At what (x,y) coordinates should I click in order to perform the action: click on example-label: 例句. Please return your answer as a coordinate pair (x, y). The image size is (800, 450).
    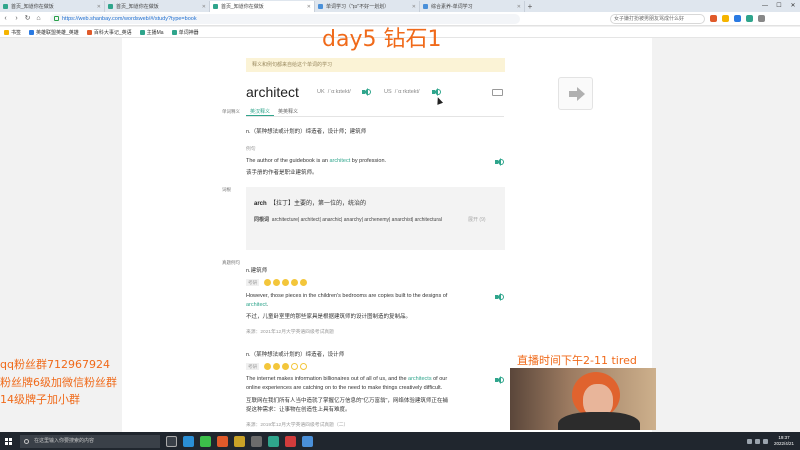
    Looking at the image, I should click on (251, 149).